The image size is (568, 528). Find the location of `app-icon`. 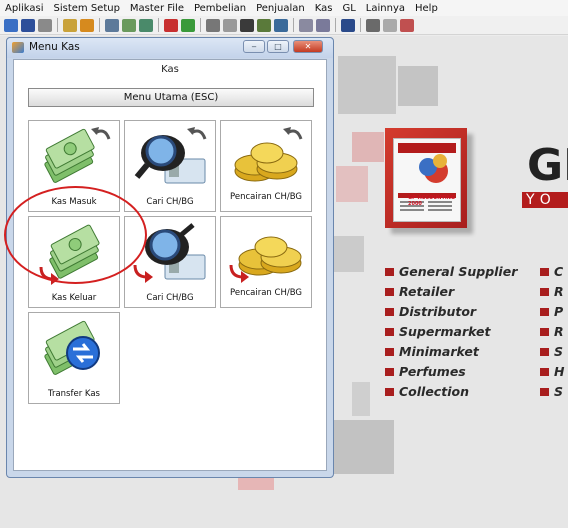

app-icon is located at coordinates (18, 47).